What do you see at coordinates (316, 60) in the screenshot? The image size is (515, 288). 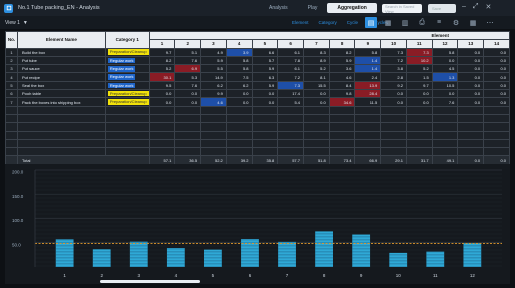 I see `cycle-value: 8.9` at bounding box center [316, 60].